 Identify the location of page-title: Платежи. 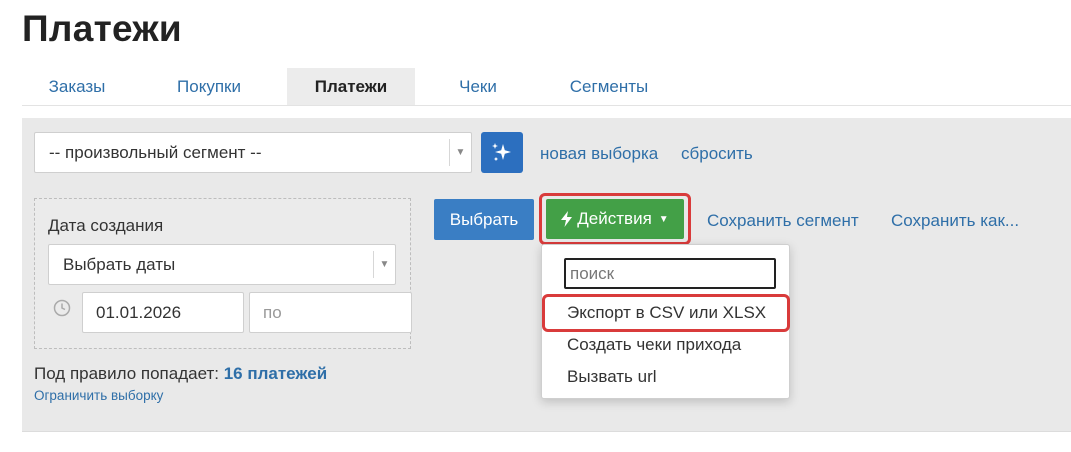
(102, 28).